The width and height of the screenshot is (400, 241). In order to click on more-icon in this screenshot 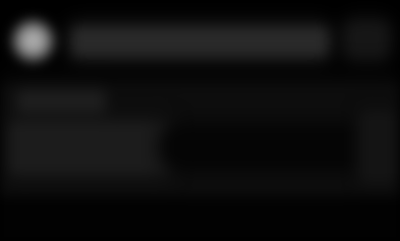, I will do `click(367, 40)`.